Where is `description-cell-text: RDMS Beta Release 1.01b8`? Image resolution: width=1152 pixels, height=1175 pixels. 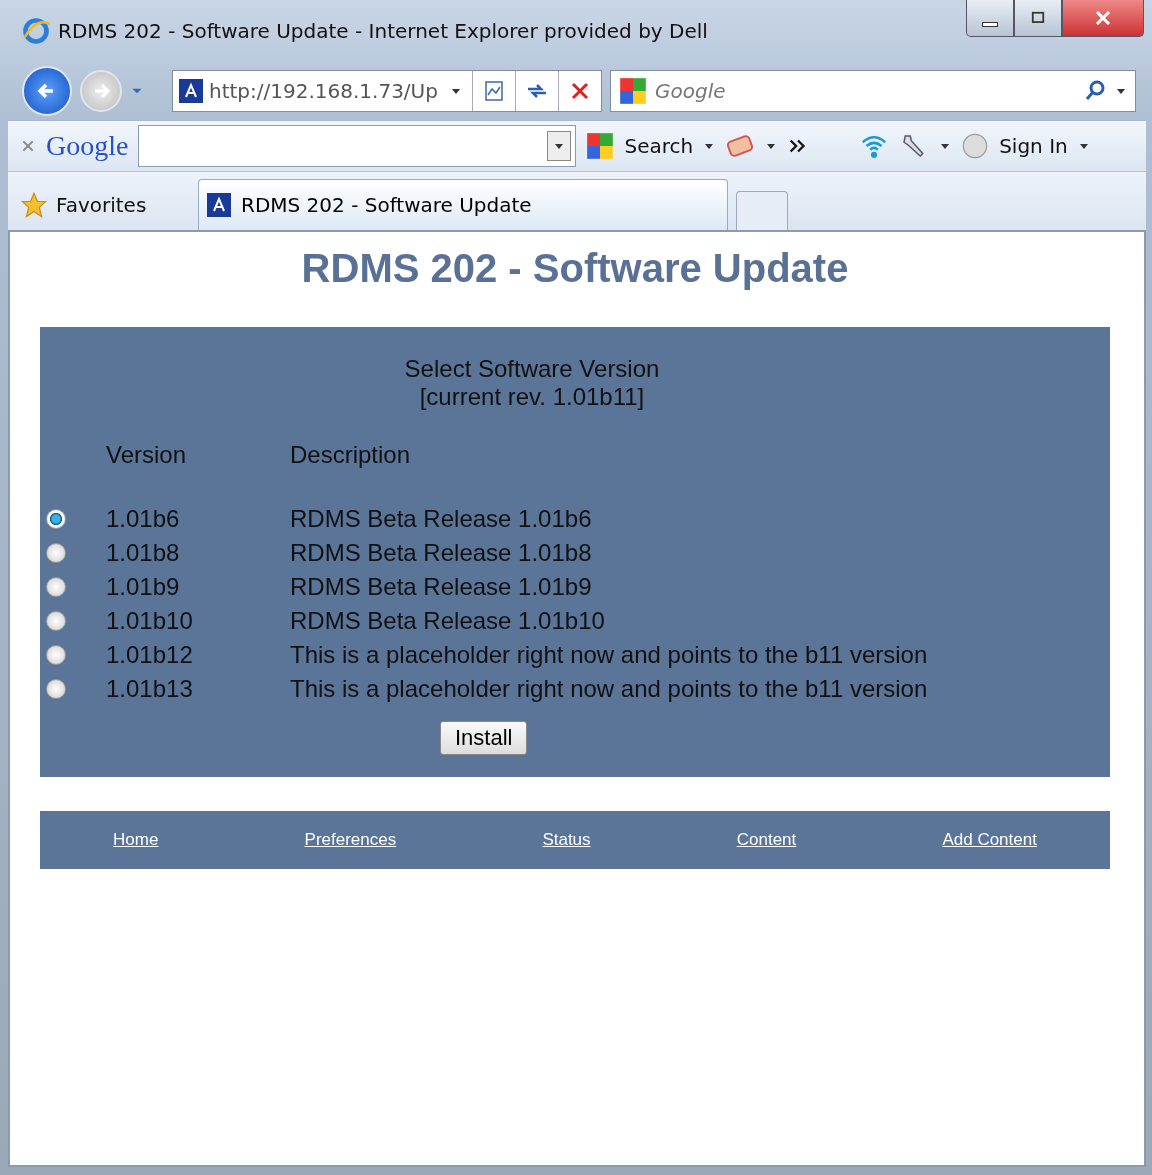 description-cell-text: RDMS Beta Release 1.01b8 is located at coordinates (441, 553).